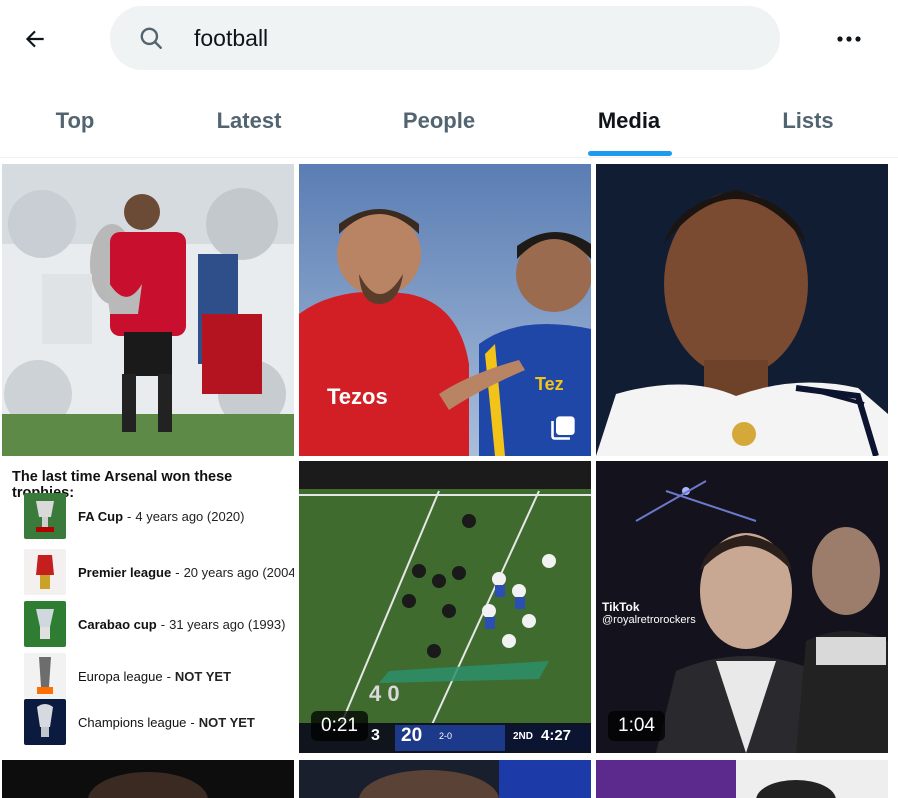 Image resolution: width=898 pixels, height=798 pixels. I want to click on media-item-tiktok-video: TikTok @royalretrorockers 1:04, so click(742, 607).